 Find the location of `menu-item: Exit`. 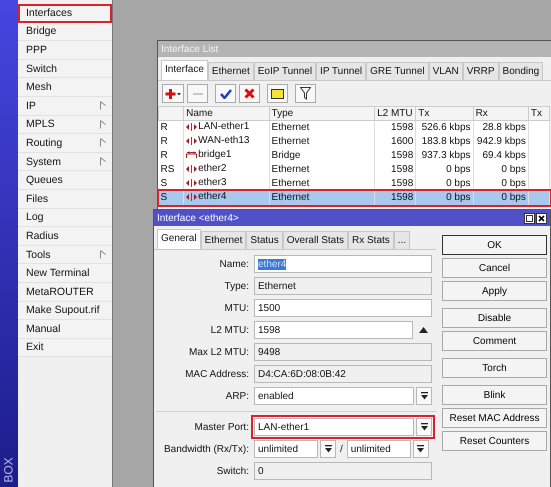

menu-item: Exit is located at coordinates (65, 348).